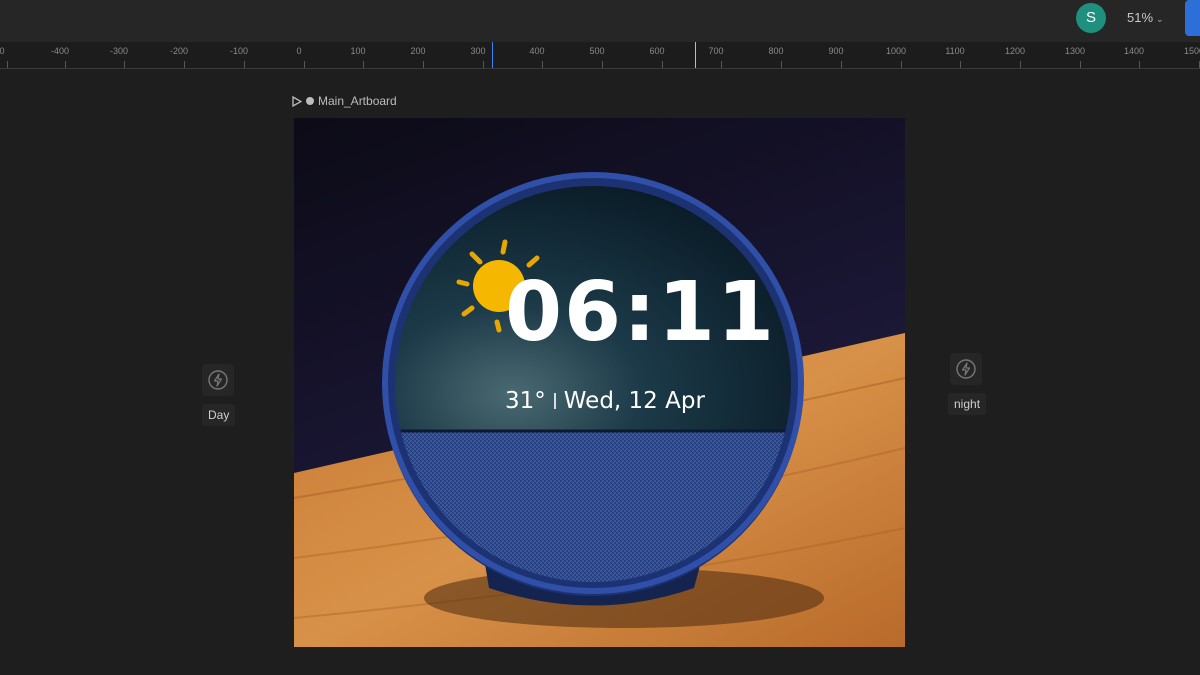 Image resolution: width=1200 pixels, height=675 pixels. I want to click on ruler-label: 300, so click(478, 51).